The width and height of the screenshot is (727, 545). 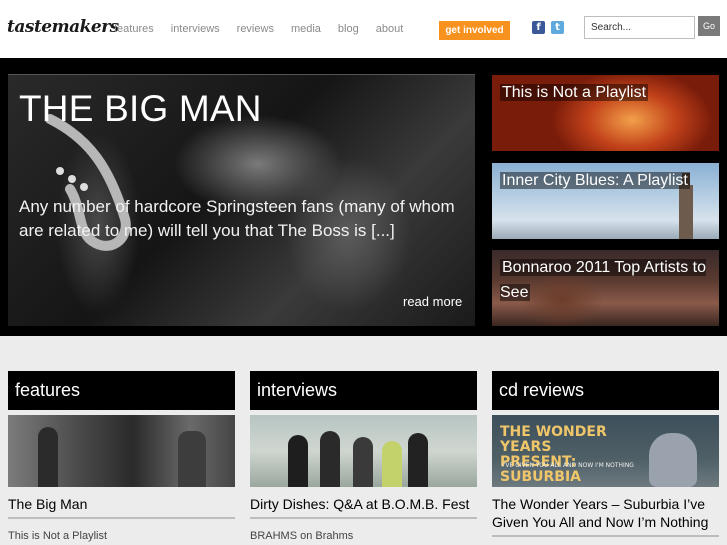 What do you see at coordinates (686, 206) in the screenshot?
I see `tower-image` at bounding box center [686, 206].